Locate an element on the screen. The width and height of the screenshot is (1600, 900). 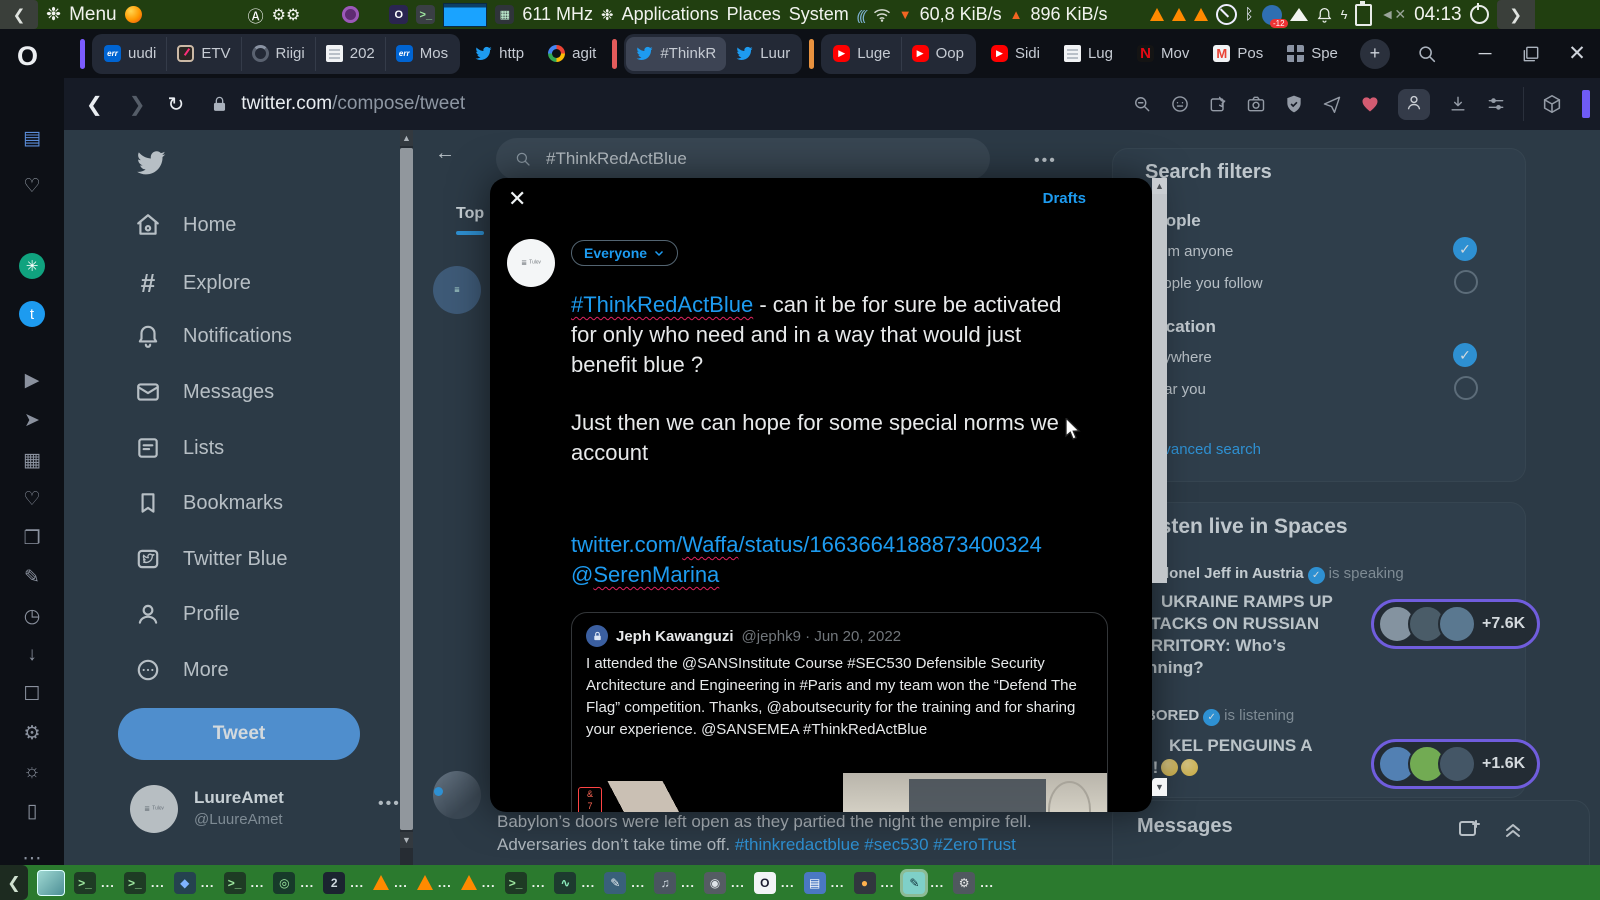
tab-err-uudised: err uudi is located at coordinates (131, 53).